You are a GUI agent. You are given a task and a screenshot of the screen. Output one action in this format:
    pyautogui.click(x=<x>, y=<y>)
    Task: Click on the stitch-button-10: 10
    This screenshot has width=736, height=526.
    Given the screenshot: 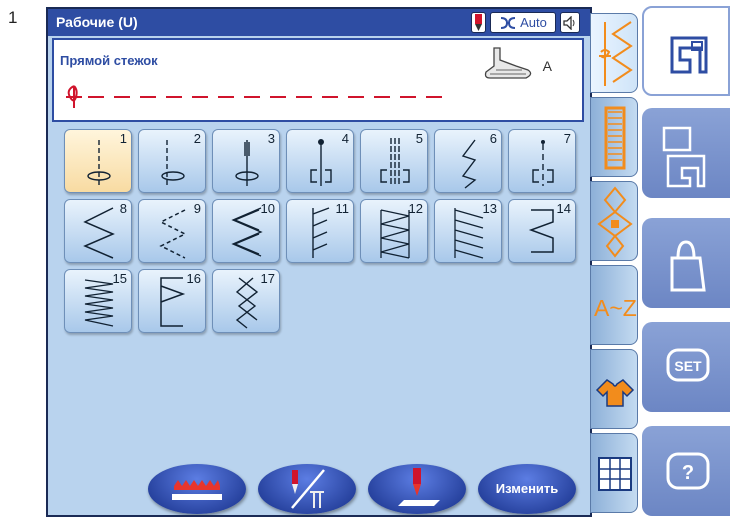 What is the action you would take?
    pyautogui.click(x=246, y=231)
    